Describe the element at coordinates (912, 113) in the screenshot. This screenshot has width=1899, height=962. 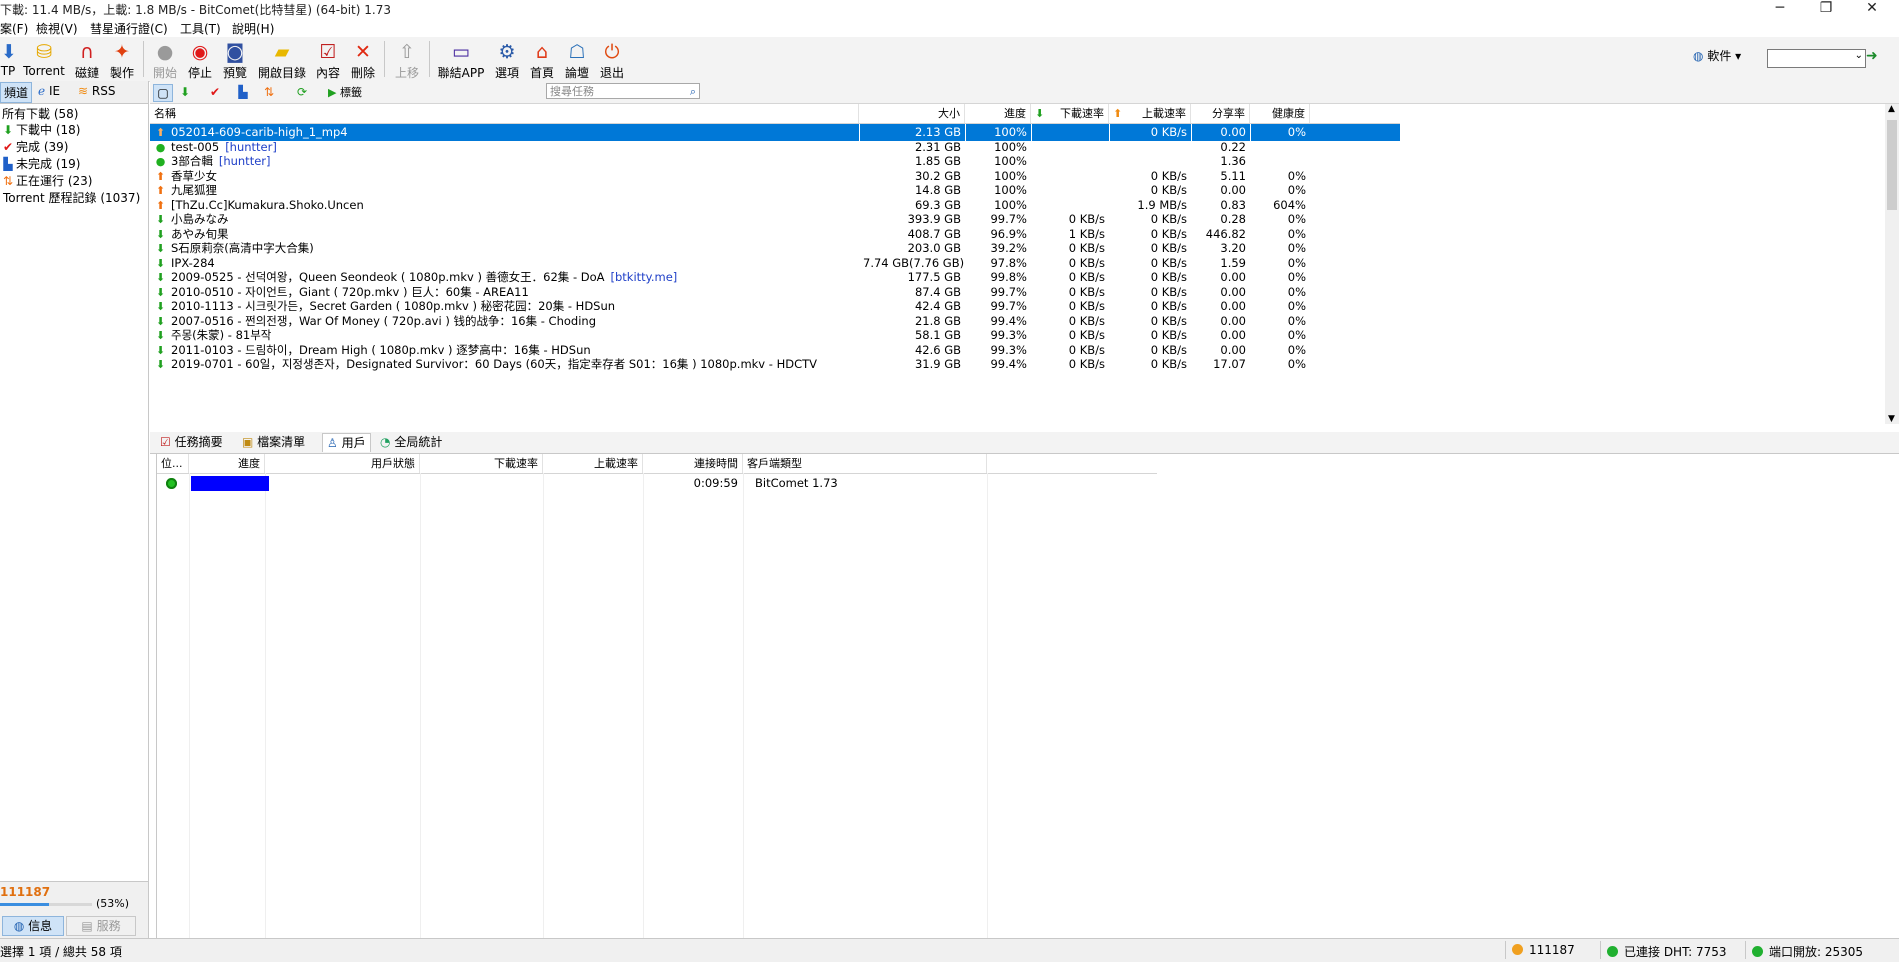
I see `column-size: 大小` at that location.